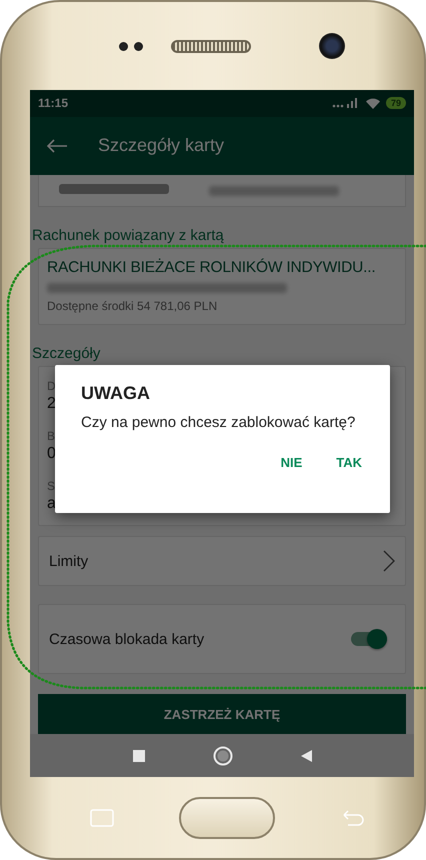 This screenshot has height=860, width=426. I want to click on chevron-right-icon, so click(389, 561).